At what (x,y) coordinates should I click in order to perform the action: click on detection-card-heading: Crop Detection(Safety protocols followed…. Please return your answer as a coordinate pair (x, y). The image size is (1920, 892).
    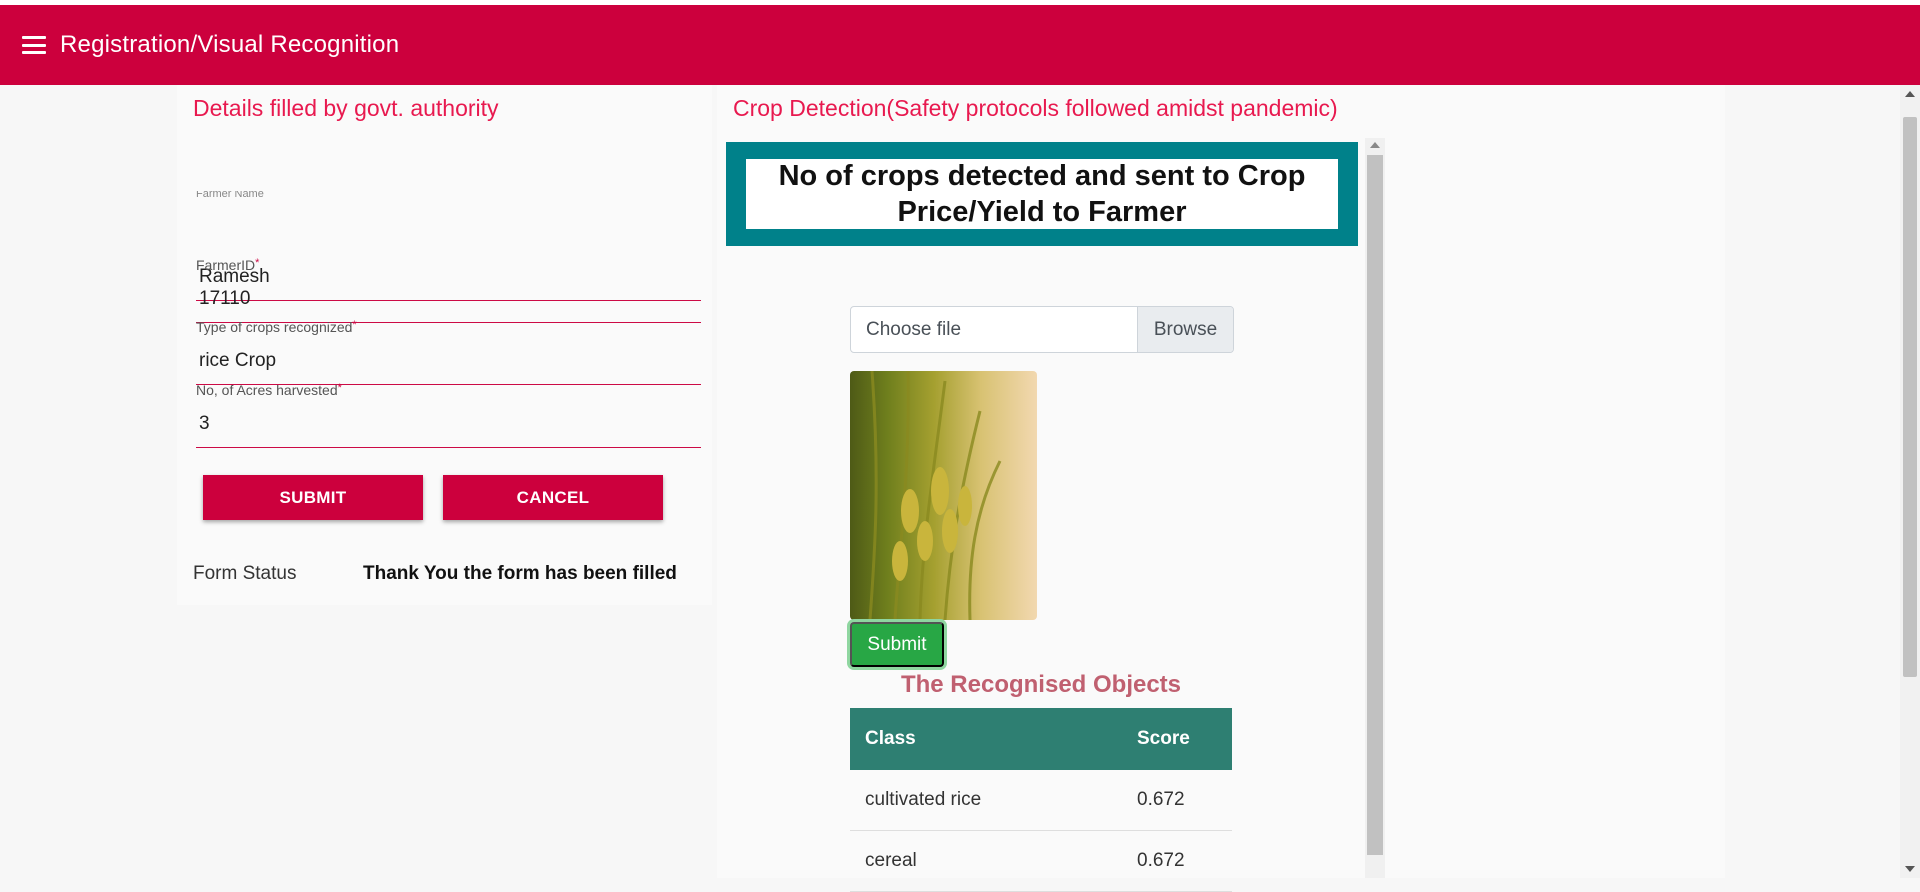
    Looking at the image, I should click on (1035, 108).